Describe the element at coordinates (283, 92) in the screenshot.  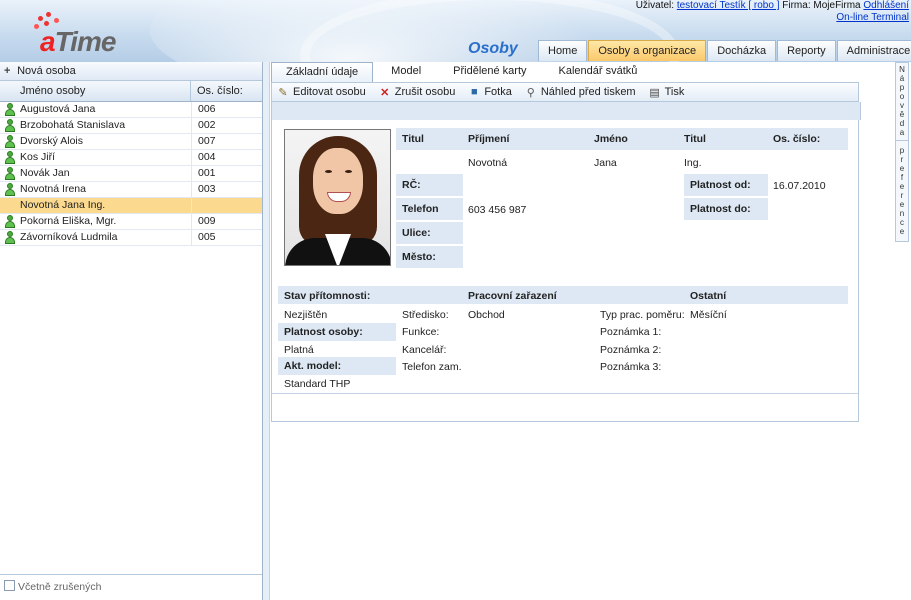
I see `pencil-icon: ✎` at that location.